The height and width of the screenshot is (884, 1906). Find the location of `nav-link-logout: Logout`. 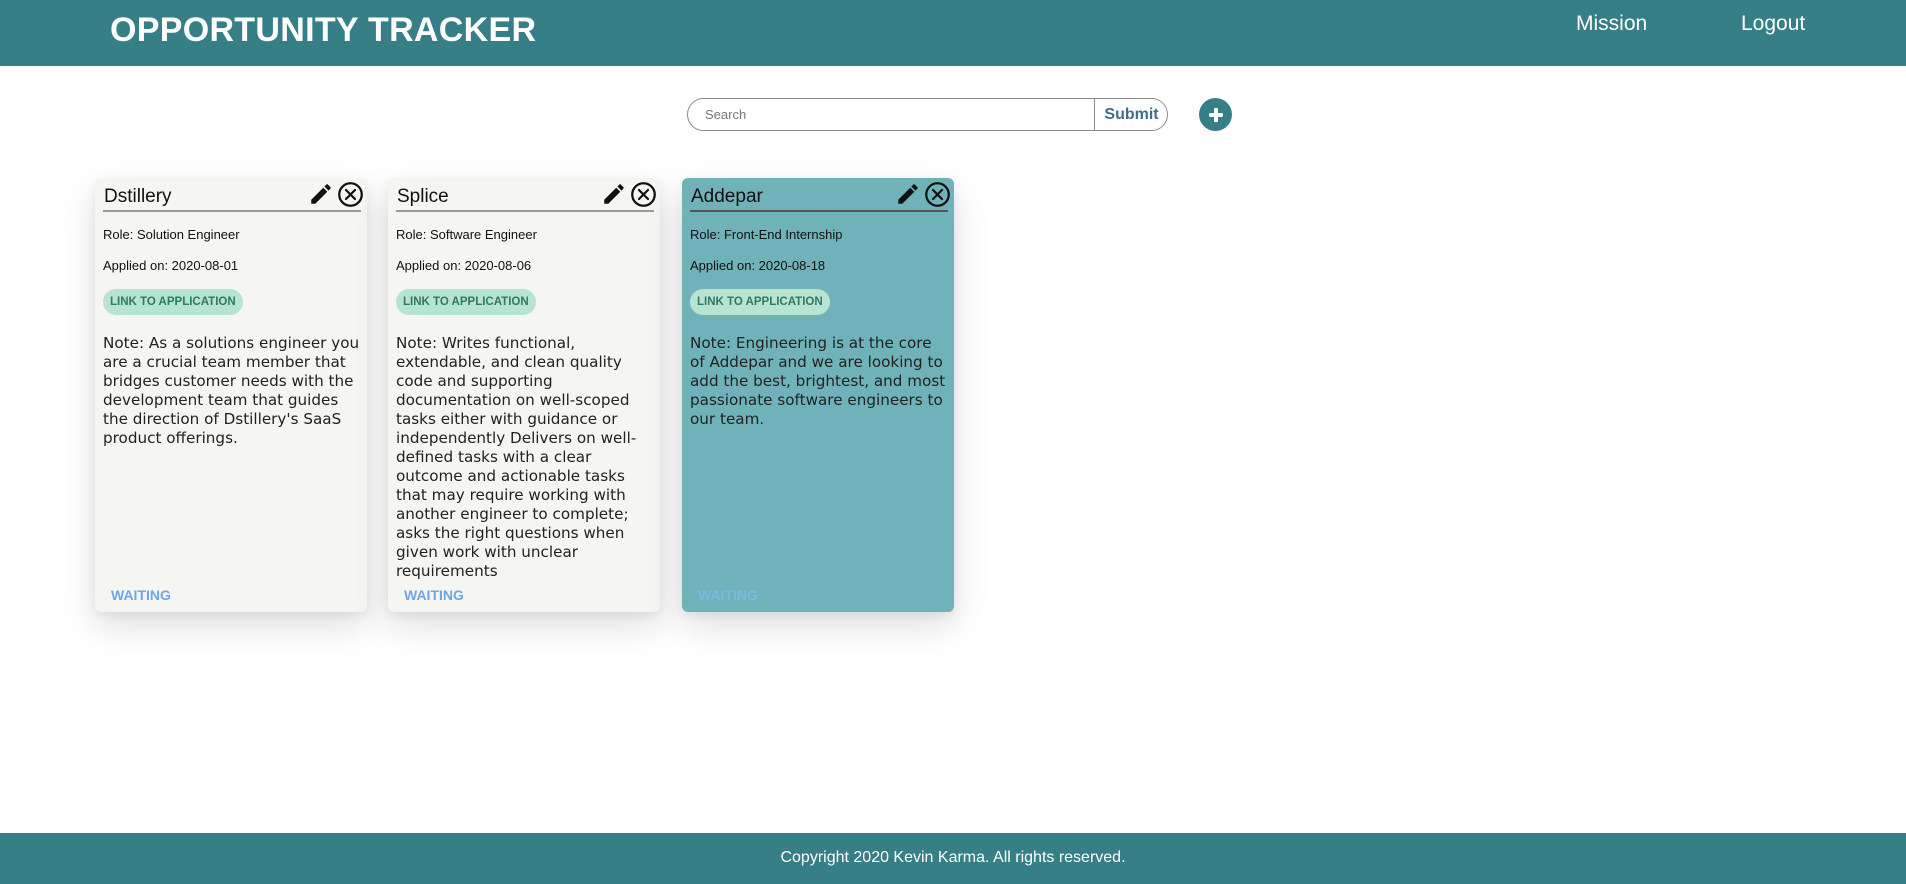

nav-link-logout: Logout is located at coordinates (1773, 24).